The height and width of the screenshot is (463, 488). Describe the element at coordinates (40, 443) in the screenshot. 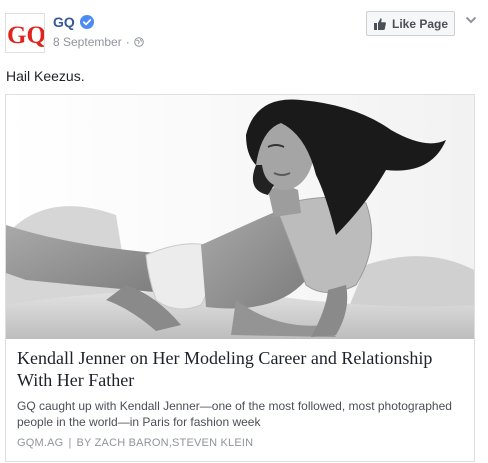

I see `article-domain: GQM.AG` at that location.